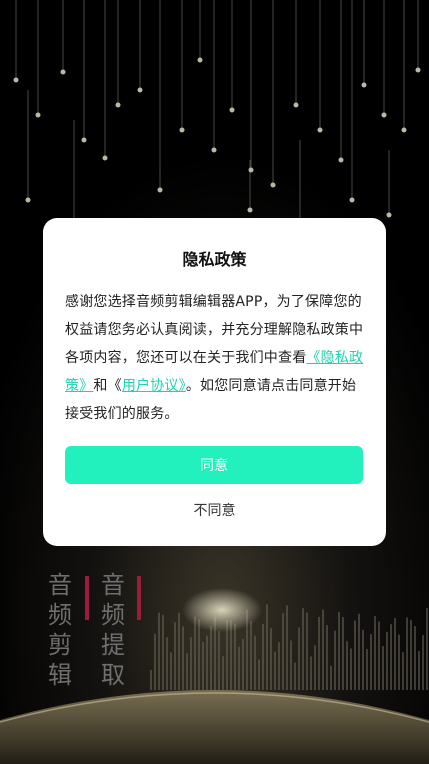 This screenshot has width=429, height=764. What do you see at coordinates (60, 630) in the screenshot?
I see `brand-left-column: 音 频 剪 辑` at bounding box center [60, 630].